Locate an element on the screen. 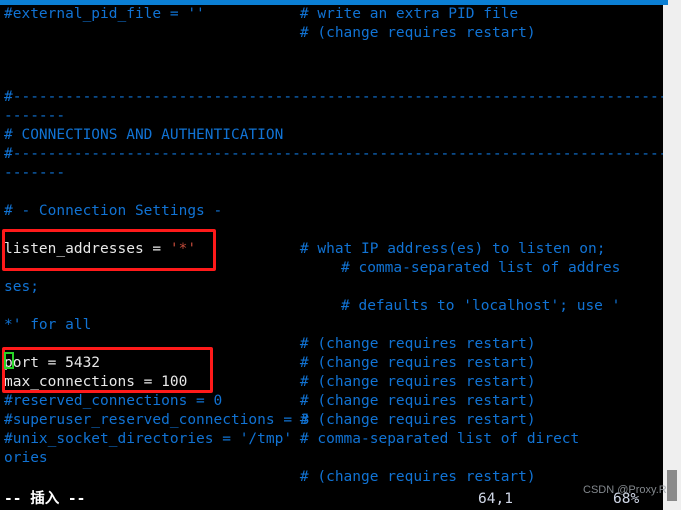 The height and width of the screenshot is (510, 681). setting-port: port = 5432 is located at coordinates (52, 363).